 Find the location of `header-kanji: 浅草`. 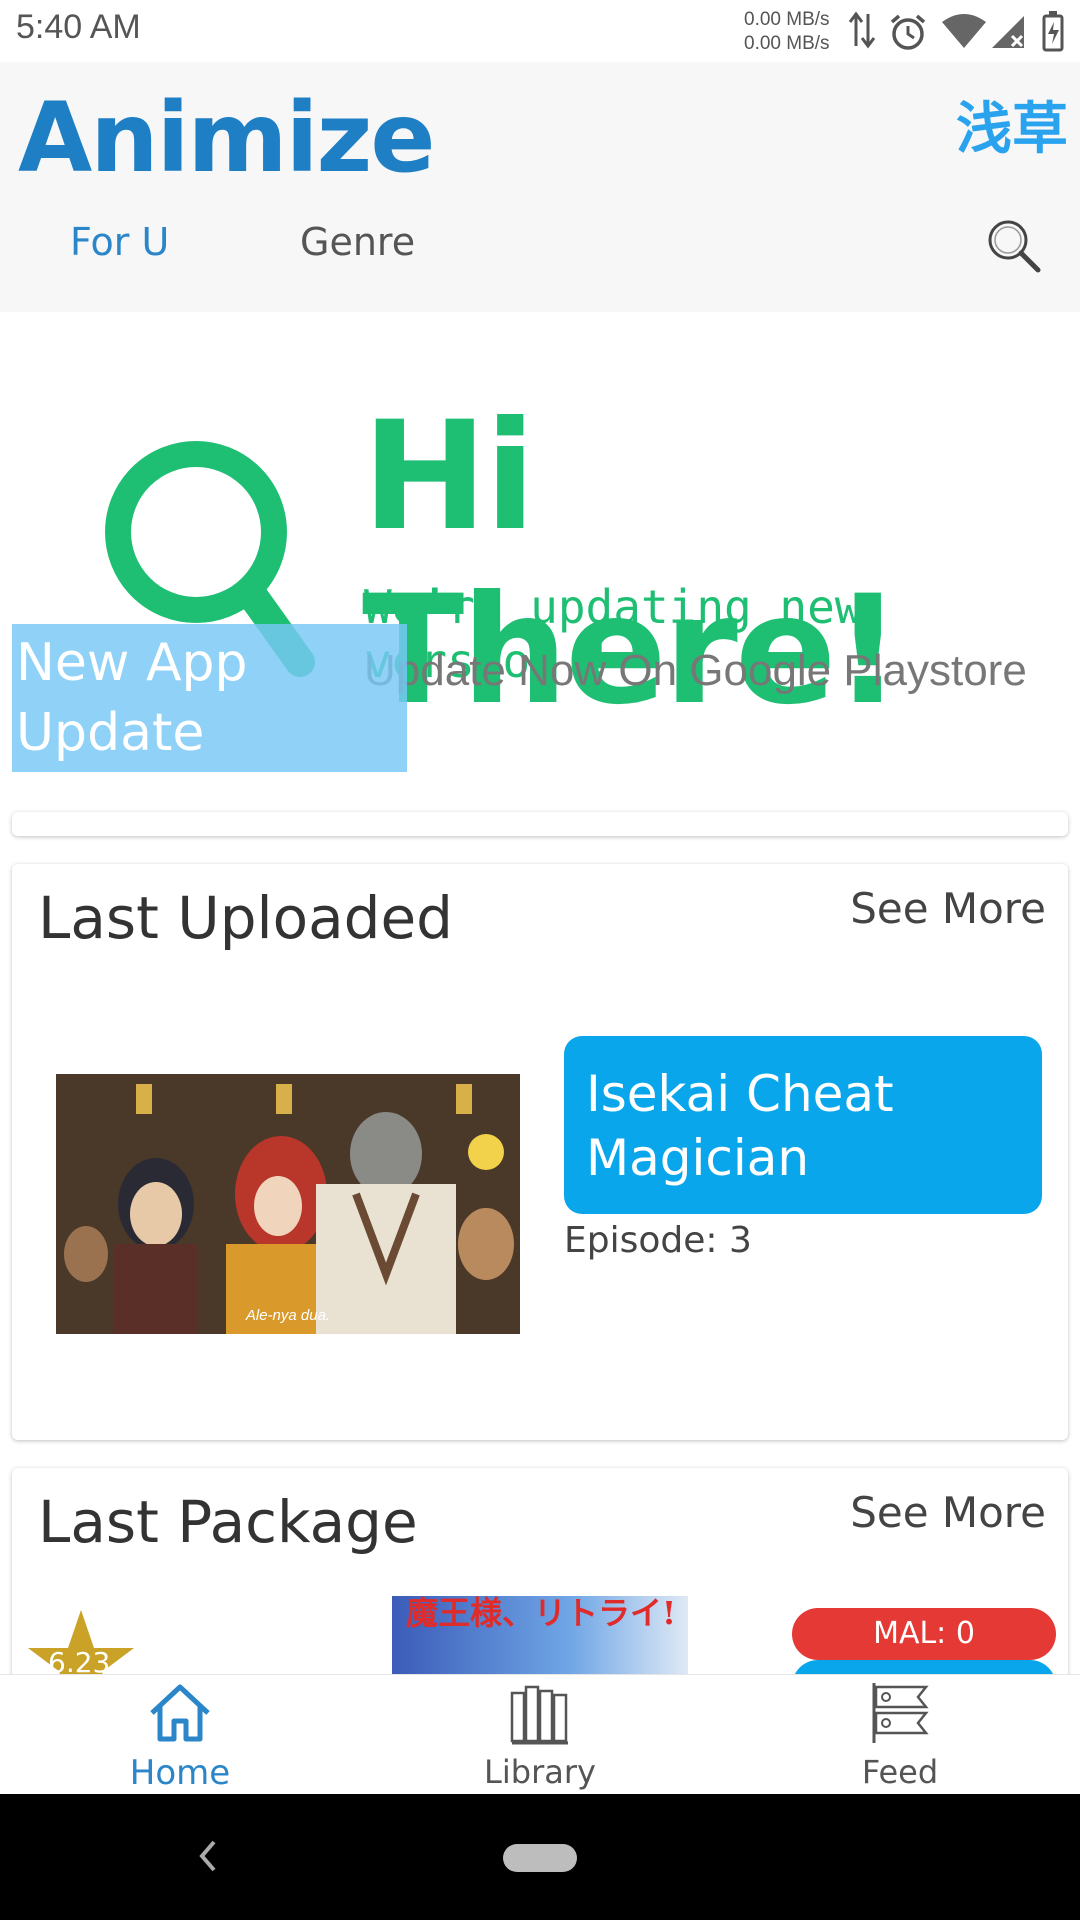

header-kanji: 浅草 is located at coordinates (1012, 124).